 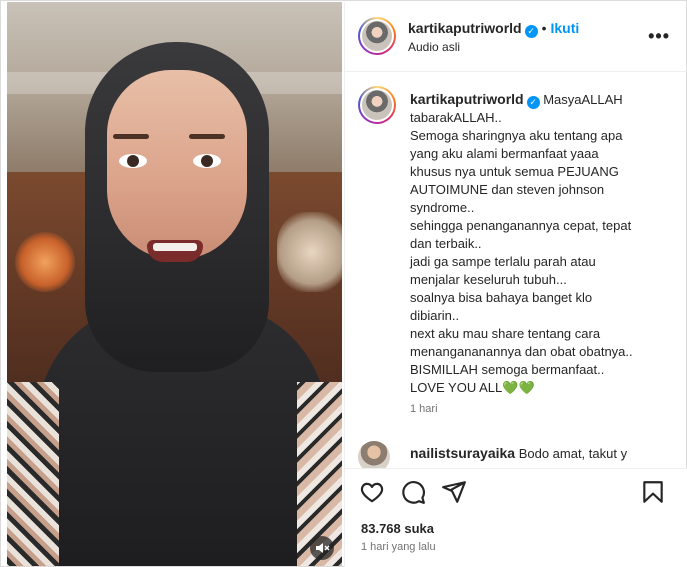 I want to click on mute-icon-graphic, so click(x=323, y=548).